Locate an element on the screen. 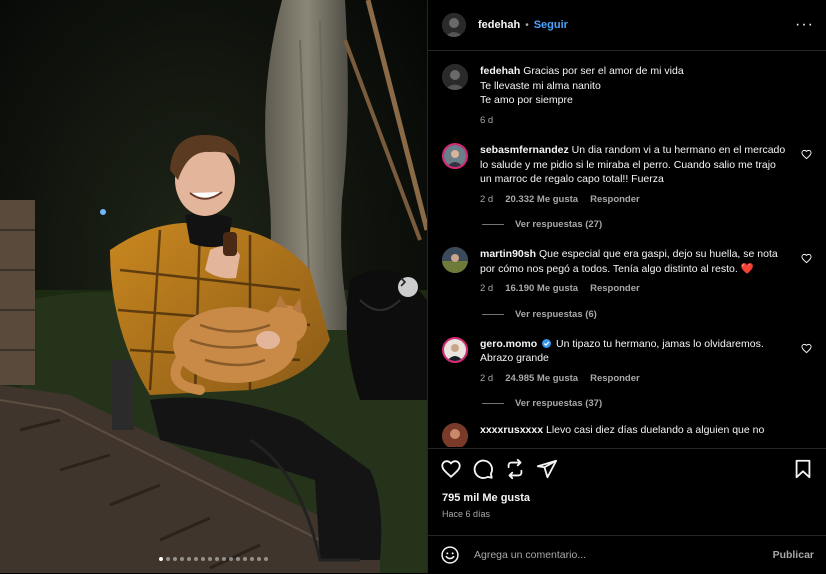  comment-likes: 16.190 Me gusta is located at coordinates (541, 289).